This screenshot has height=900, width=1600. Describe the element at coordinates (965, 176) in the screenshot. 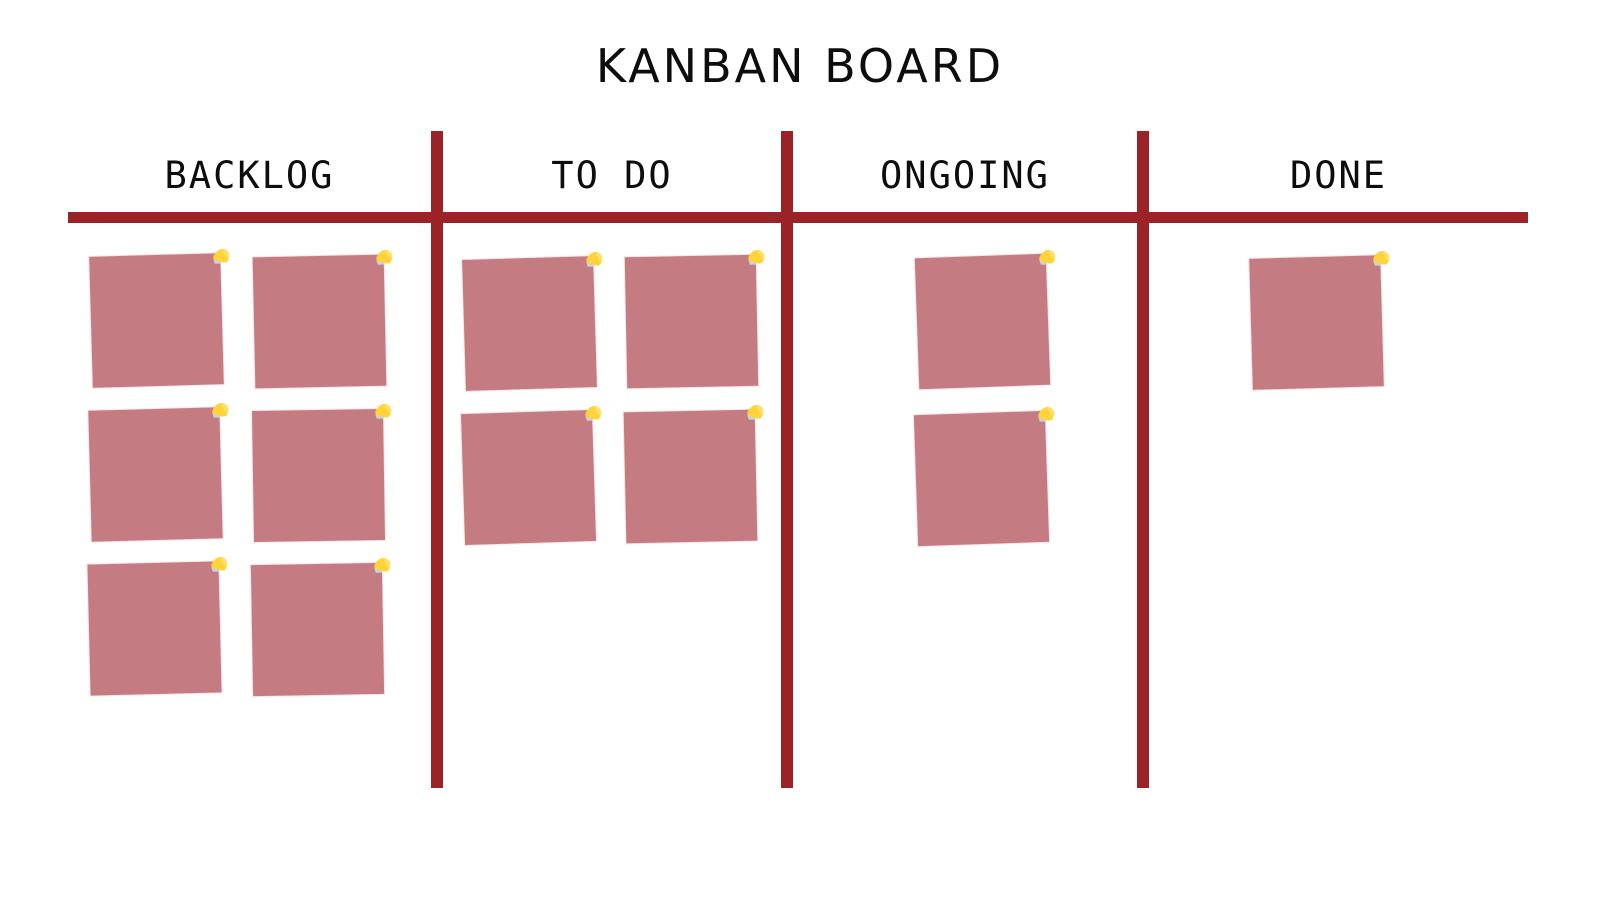

I see `column-header-ongoing: ONGOING` at that location.